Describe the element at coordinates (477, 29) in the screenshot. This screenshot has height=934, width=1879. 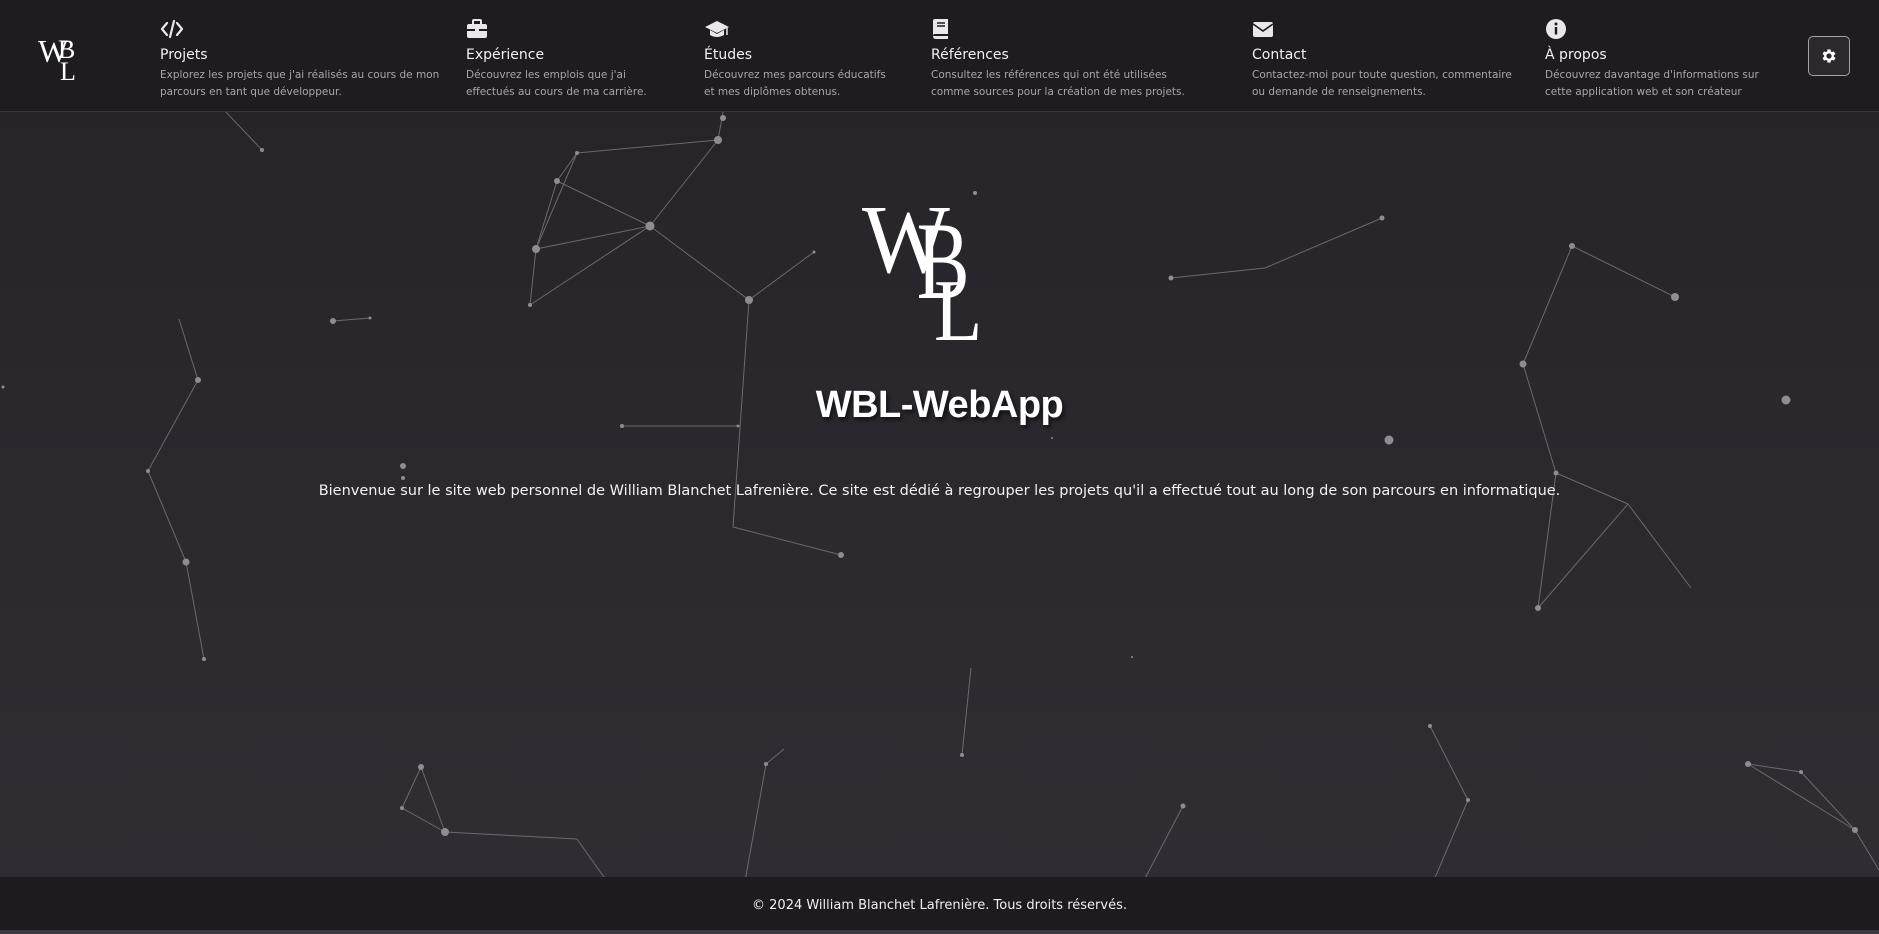
I see `briefcase-icon` at that location.